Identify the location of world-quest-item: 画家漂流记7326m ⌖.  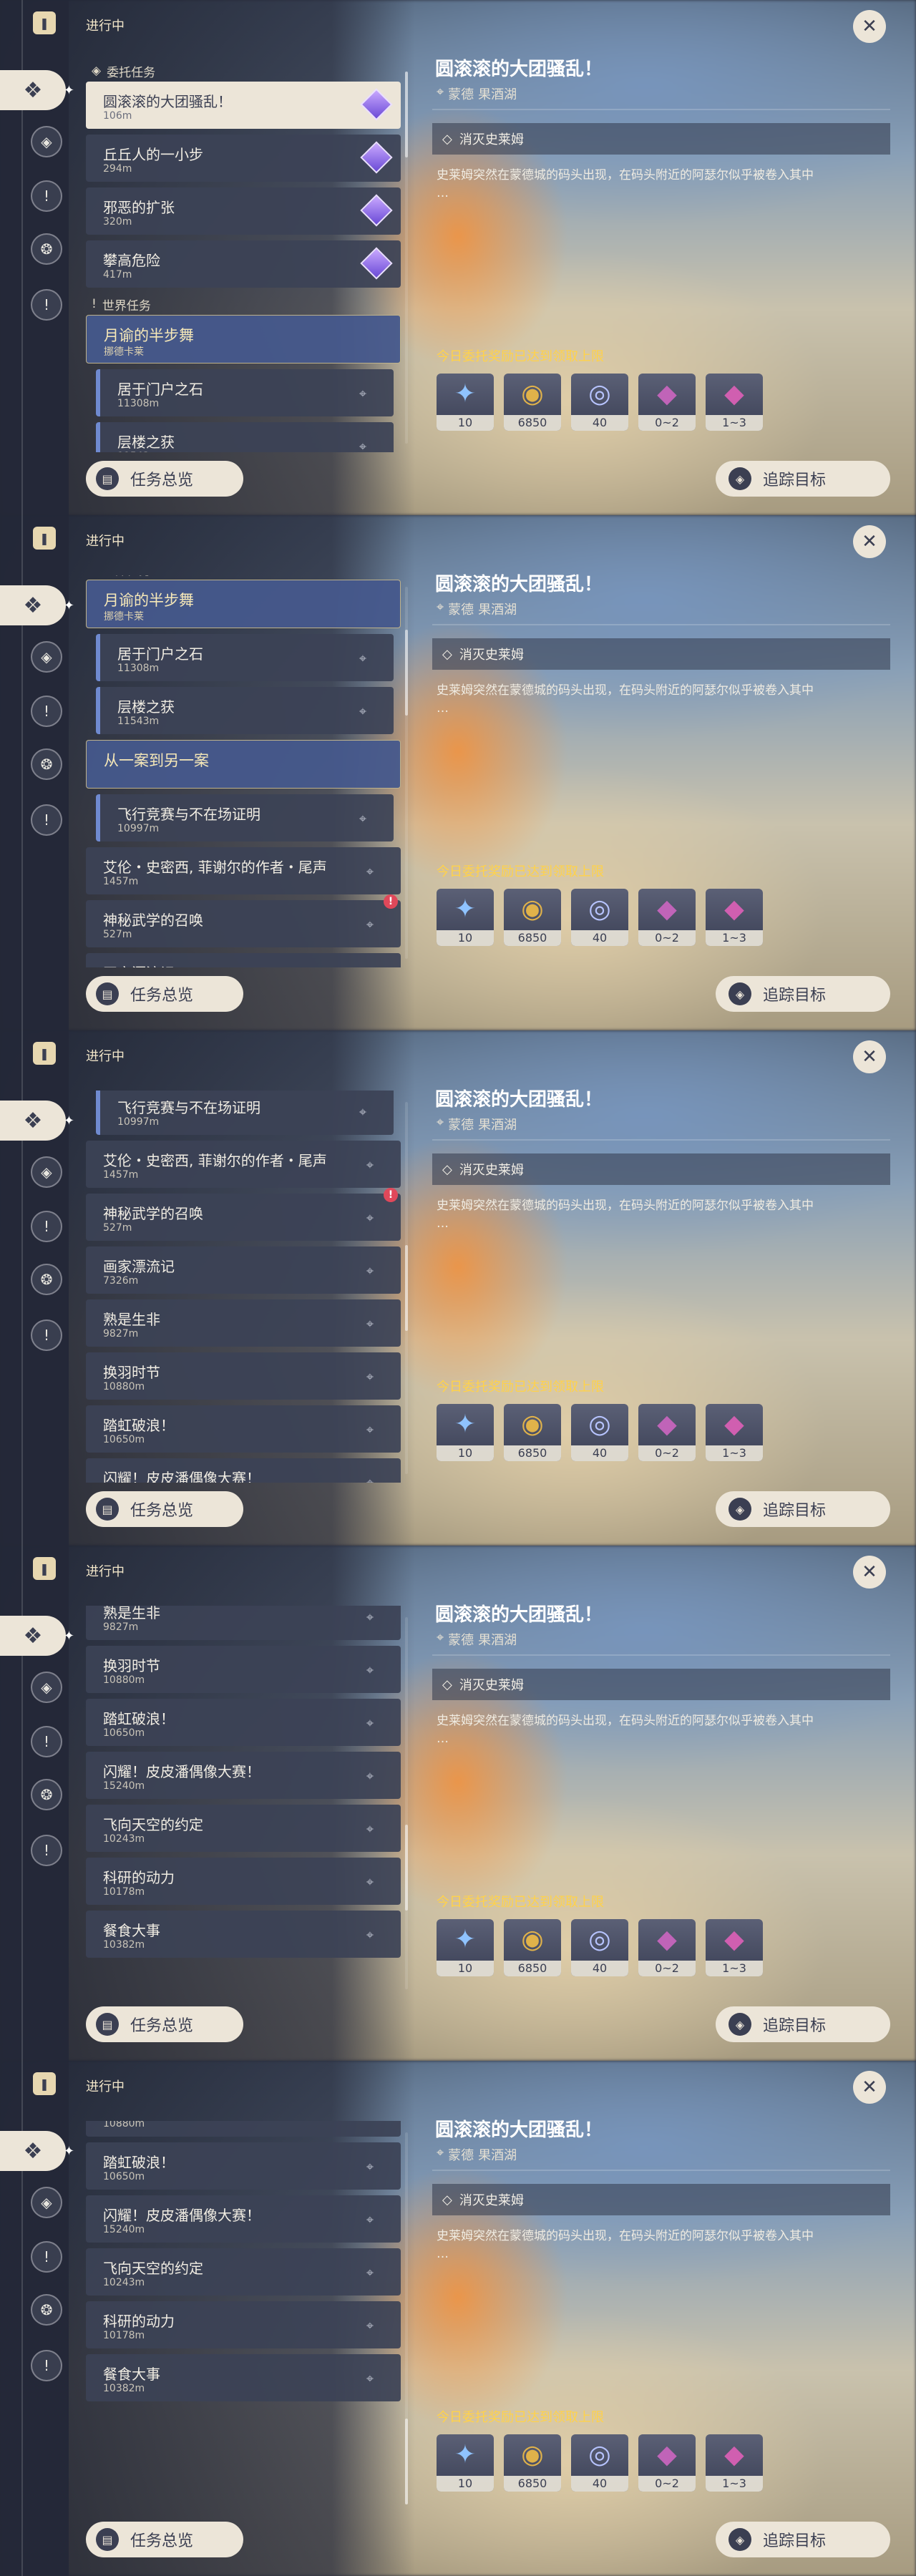
(243, 1270).